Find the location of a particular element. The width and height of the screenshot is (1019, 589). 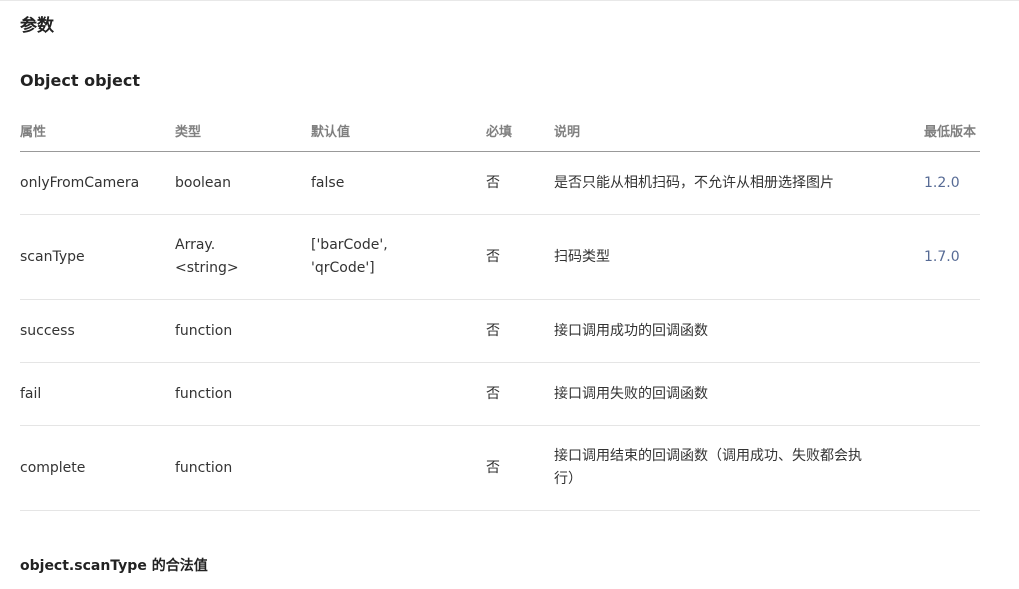

param-name: scanType is located at coordinates (97, 257).